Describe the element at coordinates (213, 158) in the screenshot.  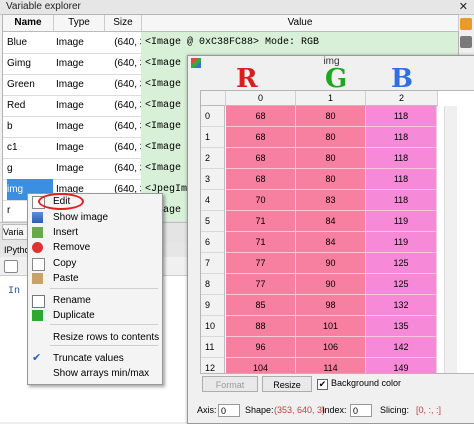
I see `row-header: 2` at that location.